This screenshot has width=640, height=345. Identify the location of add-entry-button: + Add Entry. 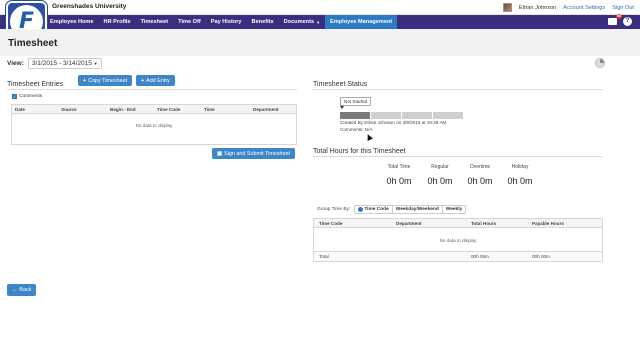
(155, 80).